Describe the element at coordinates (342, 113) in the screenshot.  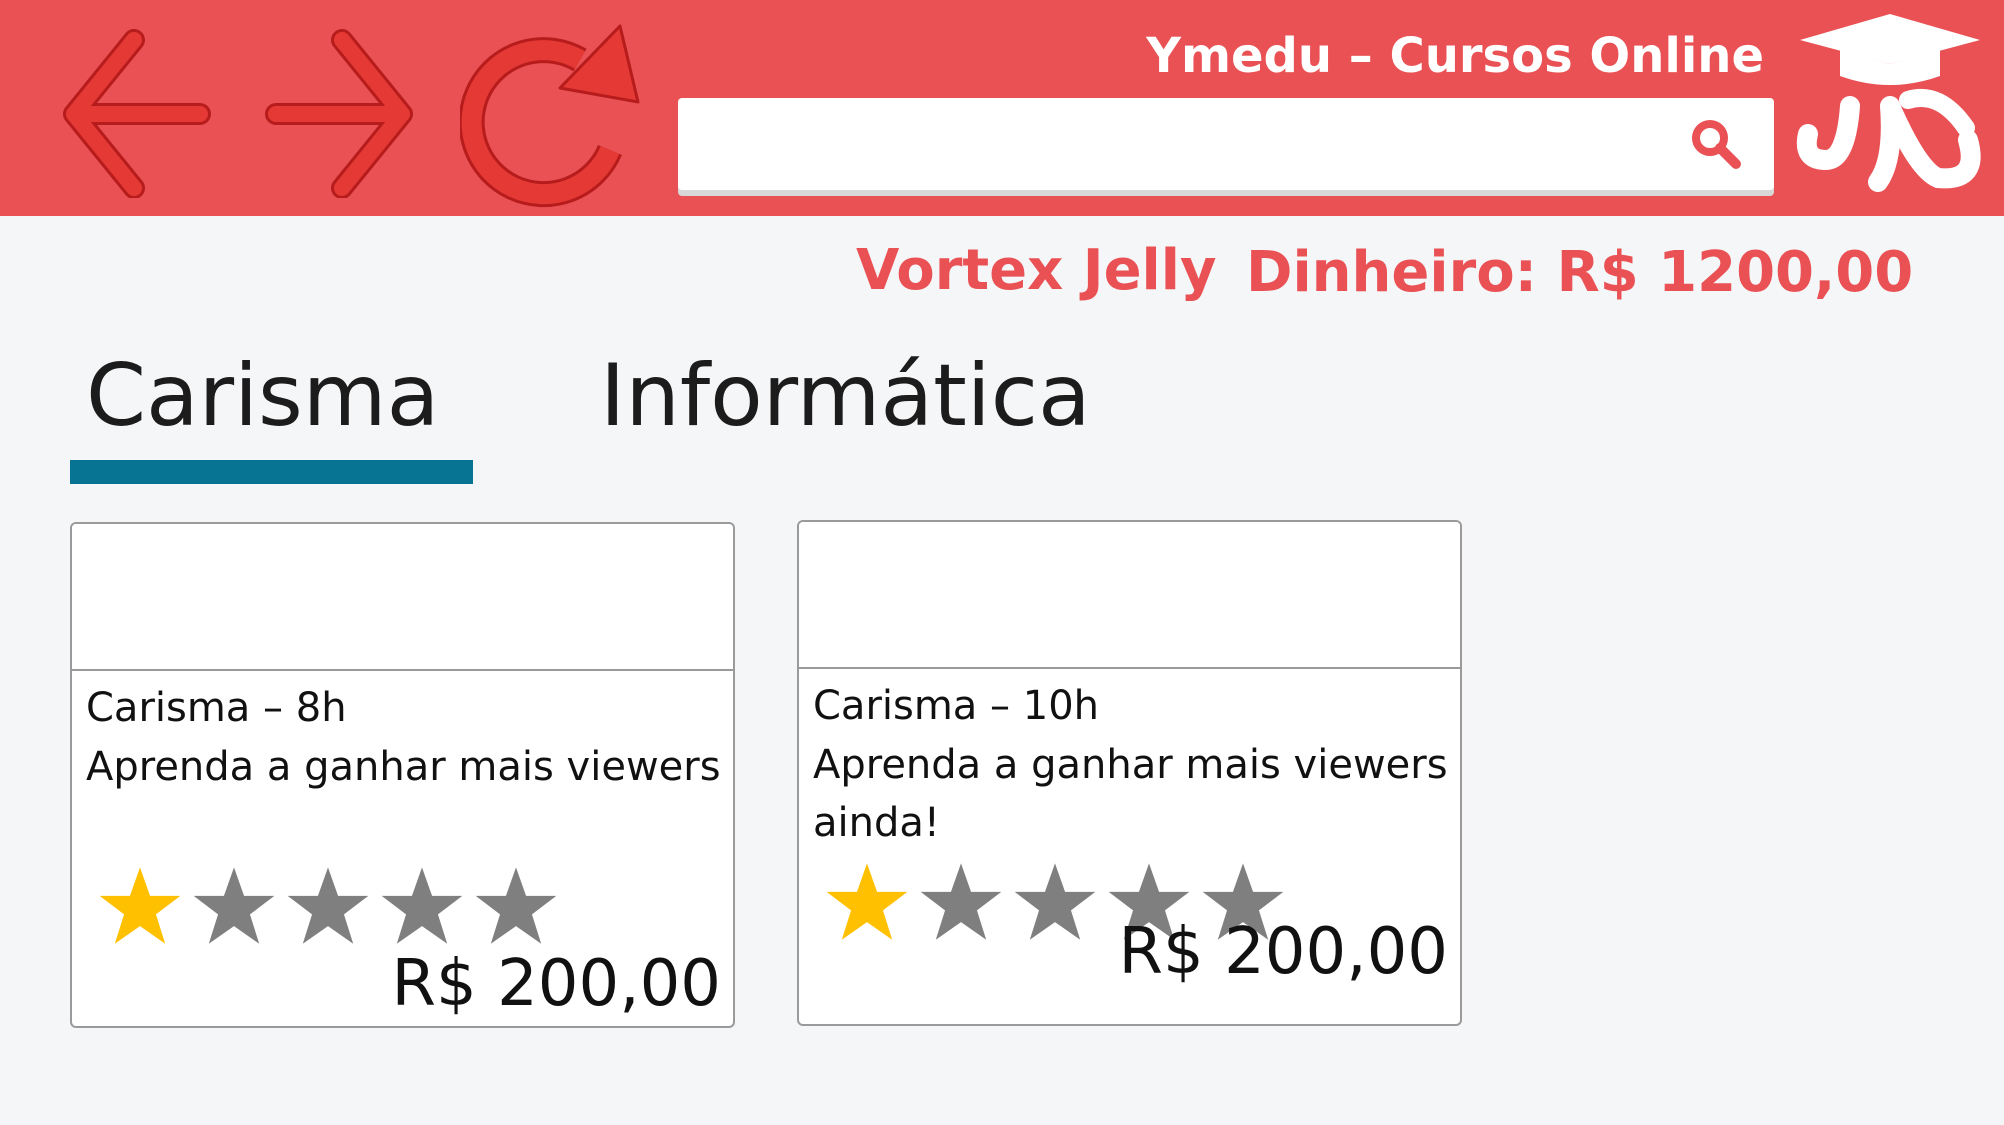
I see `forward-arrow-icon` at that location.